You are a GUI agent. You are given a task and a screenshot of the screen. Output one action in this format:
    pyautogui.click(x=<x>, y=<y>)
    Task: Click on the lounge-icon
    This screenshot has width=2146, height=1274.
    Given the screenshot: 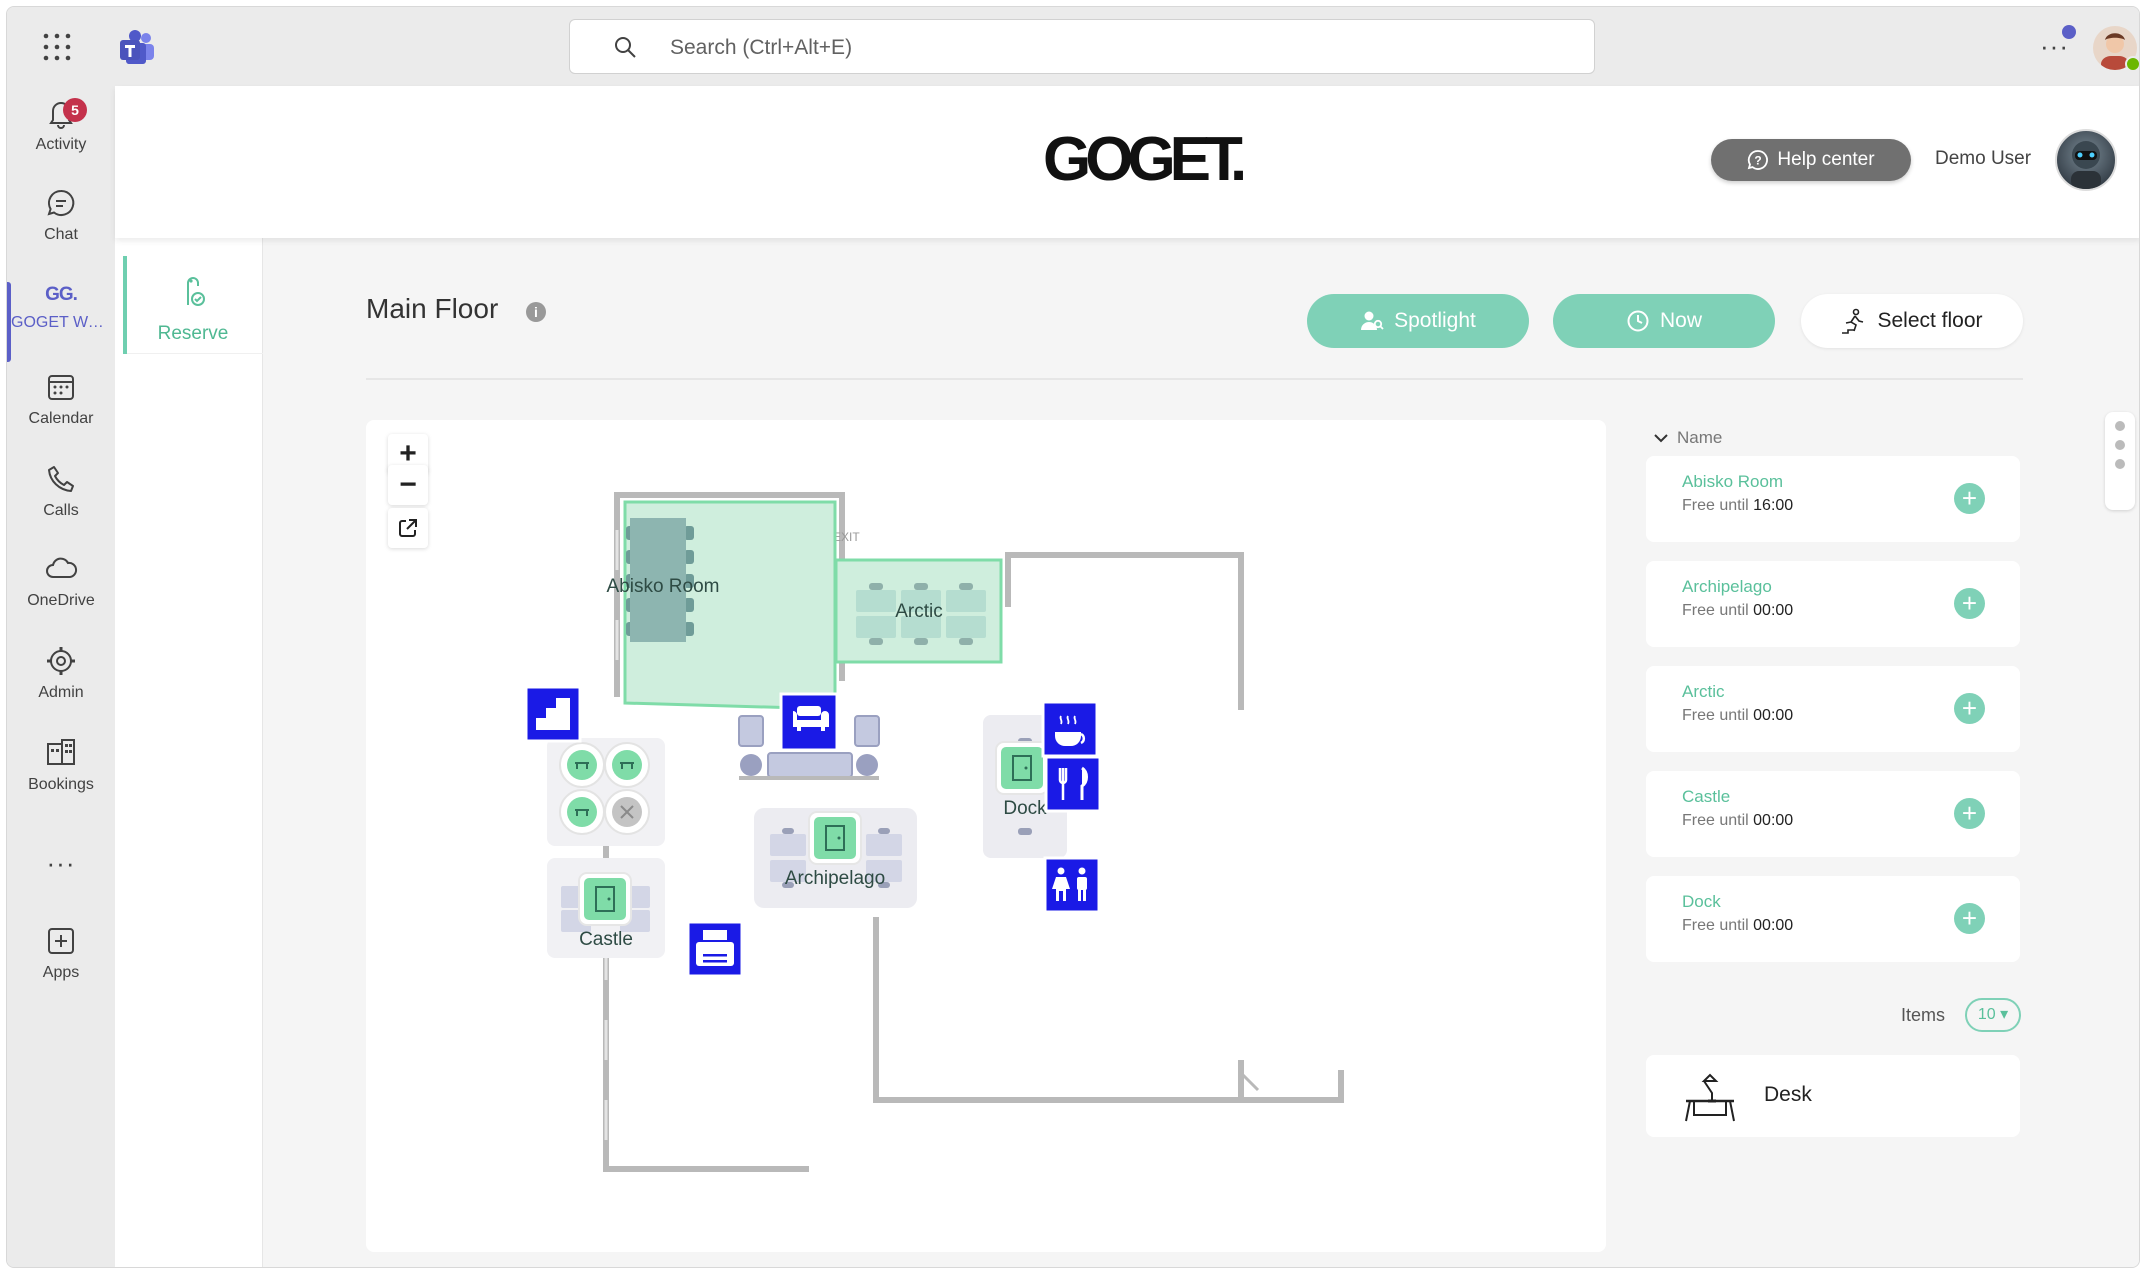 What is the action you would take?
    pyautogui.click(x=809, y=722)
    